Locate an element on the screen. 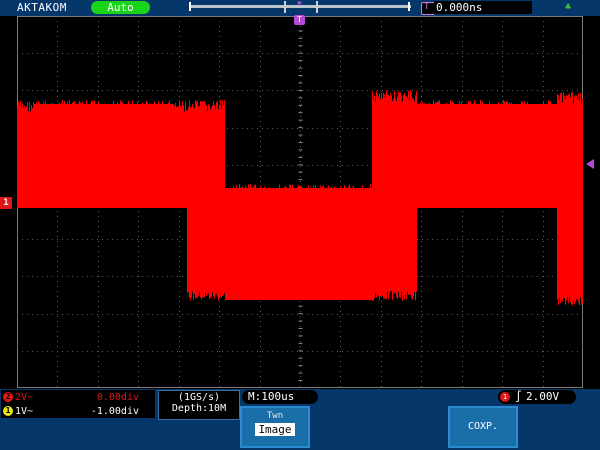  acquisition-info: (1GS/s) Depth:10M is located at coordinates (199, 405).